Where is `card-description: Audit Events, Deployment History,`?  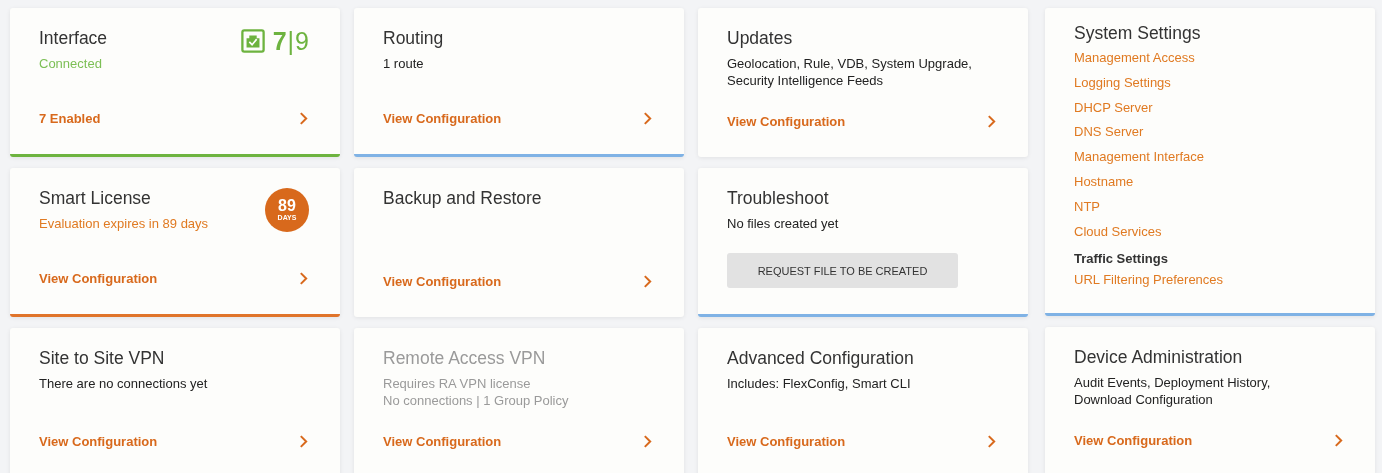
card-description: Audit Events, Deployment History, is located at coordinates (1172, 382).